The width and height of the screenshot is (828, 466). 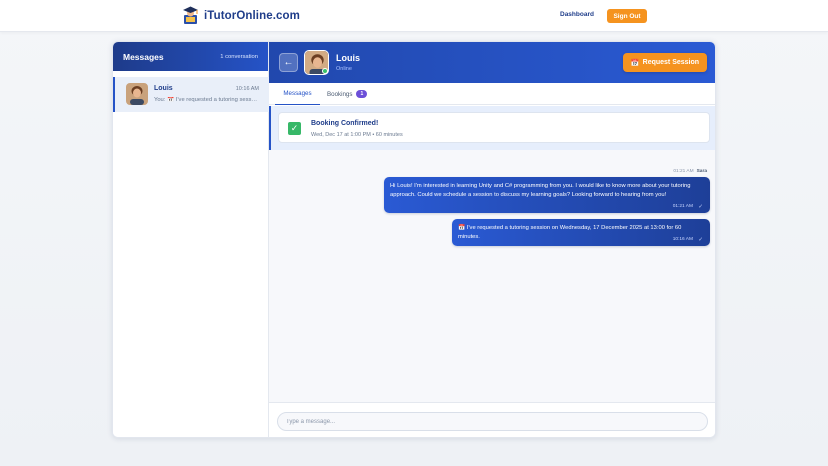 What do you see at coordinates (682, 206) in the screenshot?
I see `message-time: 01:21 AM` at bounding box center [682, 206].